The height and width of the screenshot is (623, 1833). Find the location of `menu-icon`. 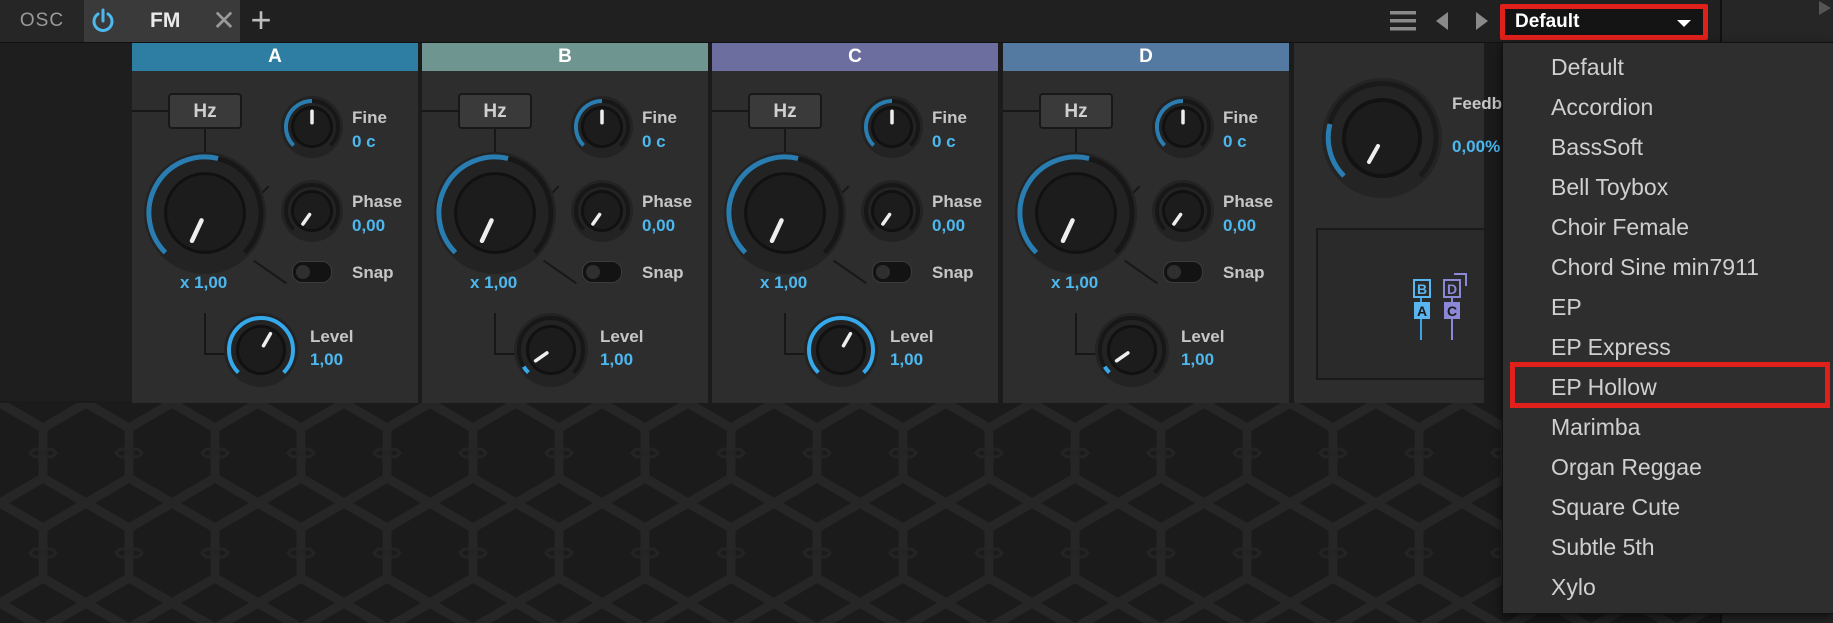

menu-icon is located at coordinates (1403, 21).